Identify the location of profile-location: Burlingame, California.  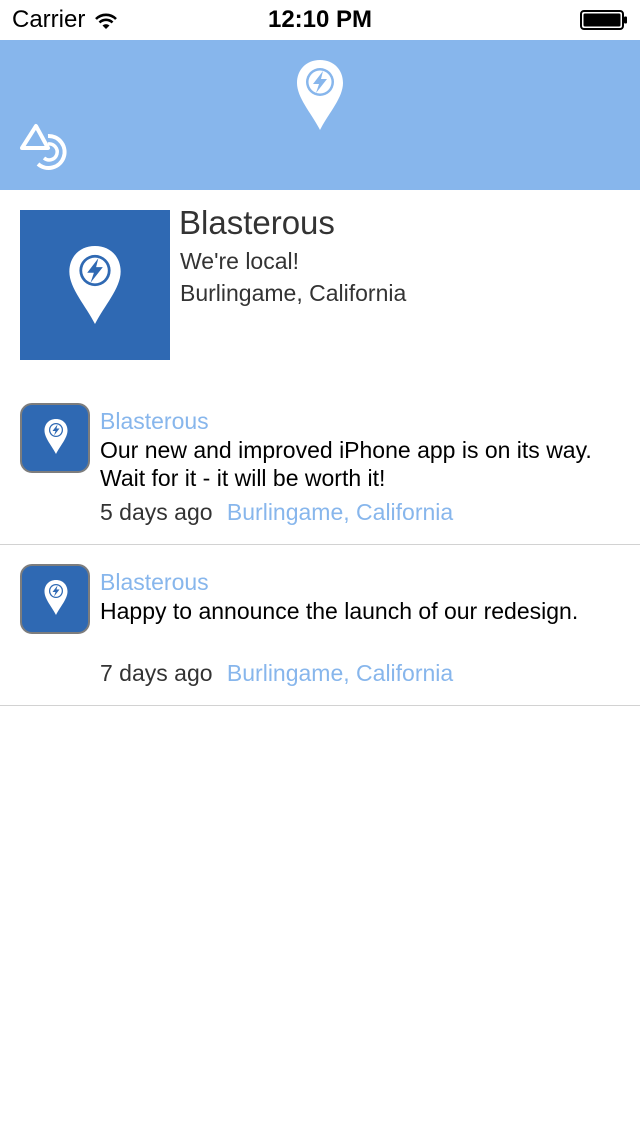
(293, 293).